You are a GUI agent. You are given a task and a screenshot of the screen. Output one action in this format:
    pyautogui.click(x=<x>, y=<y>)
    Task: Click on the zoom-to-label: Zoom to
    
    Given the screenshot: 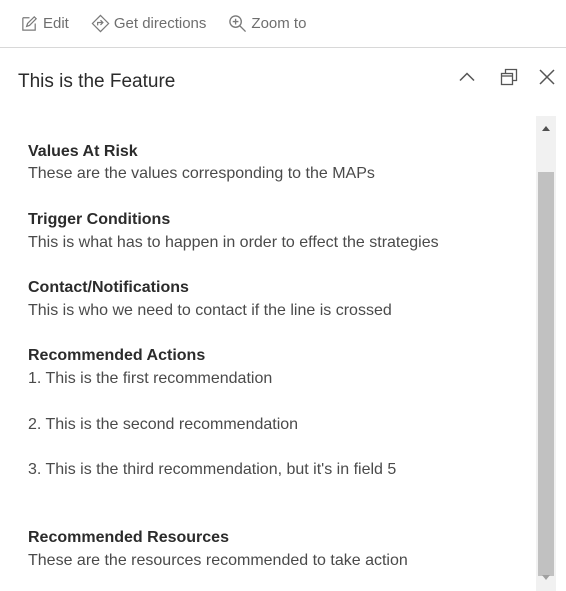 What is the action you would take?
    pyautogui.click(x=279, y=23)
    